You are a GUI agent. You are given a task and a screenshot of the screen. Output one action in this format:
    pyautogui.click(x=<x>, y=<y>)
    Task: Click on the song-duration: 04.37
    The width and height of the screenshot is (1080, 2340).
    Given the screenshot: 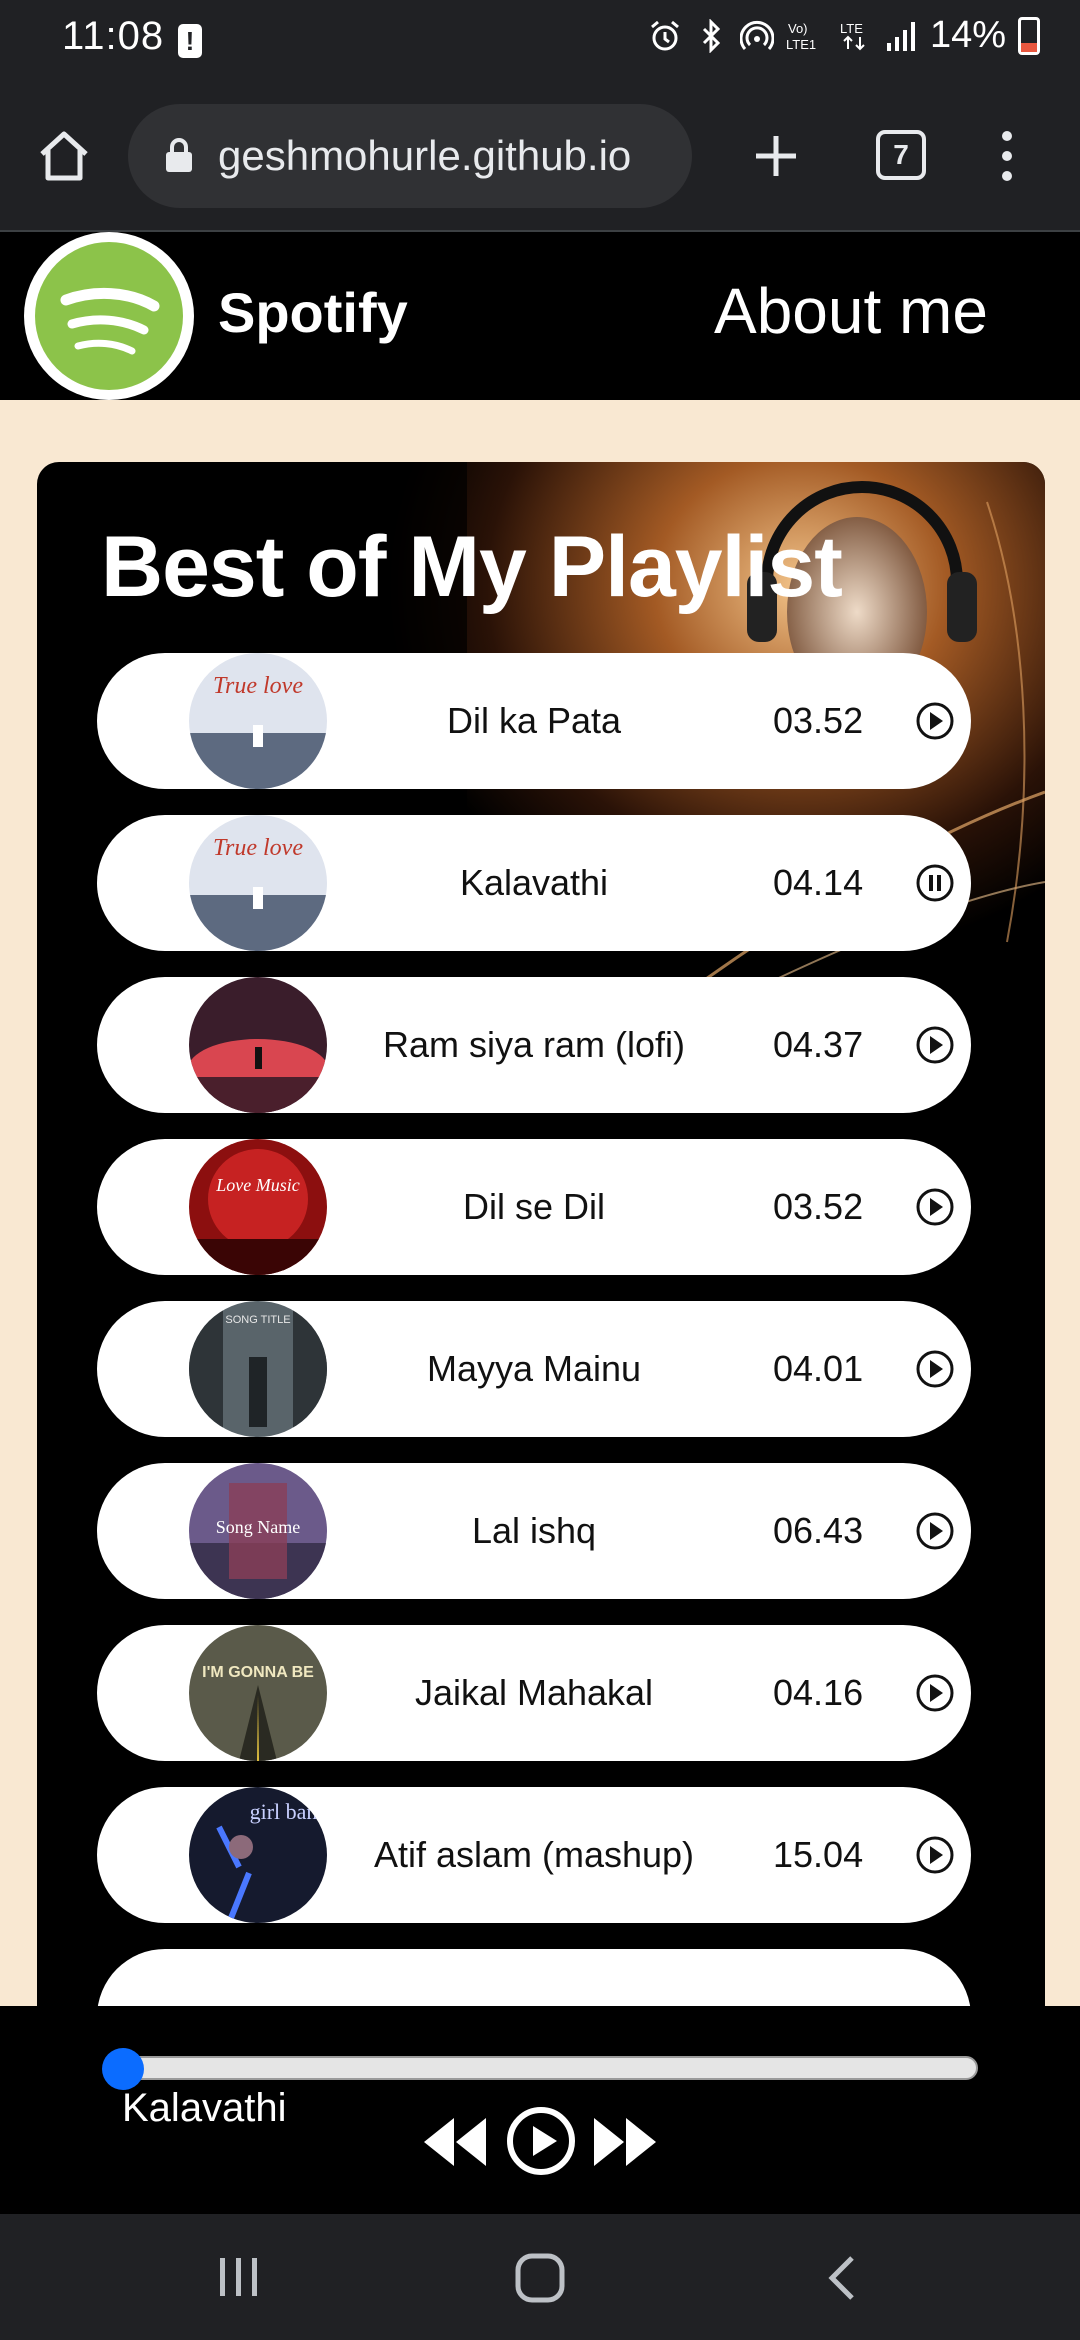 What is the action you would take?
    pyautogui.click(x=818, y=1044)
    